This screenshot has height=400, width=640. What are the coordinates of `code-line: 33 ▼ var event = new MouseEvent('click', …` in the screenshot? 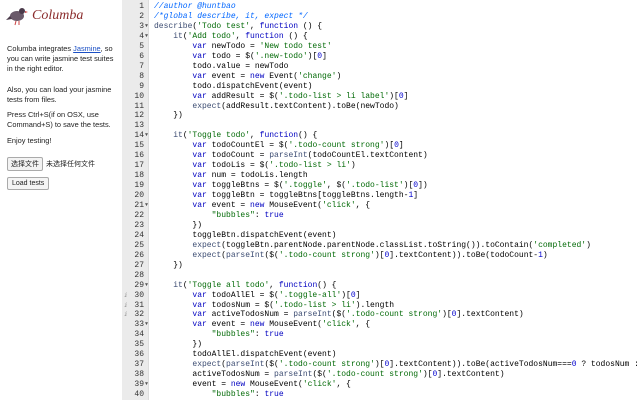 It's located at (381, 325).